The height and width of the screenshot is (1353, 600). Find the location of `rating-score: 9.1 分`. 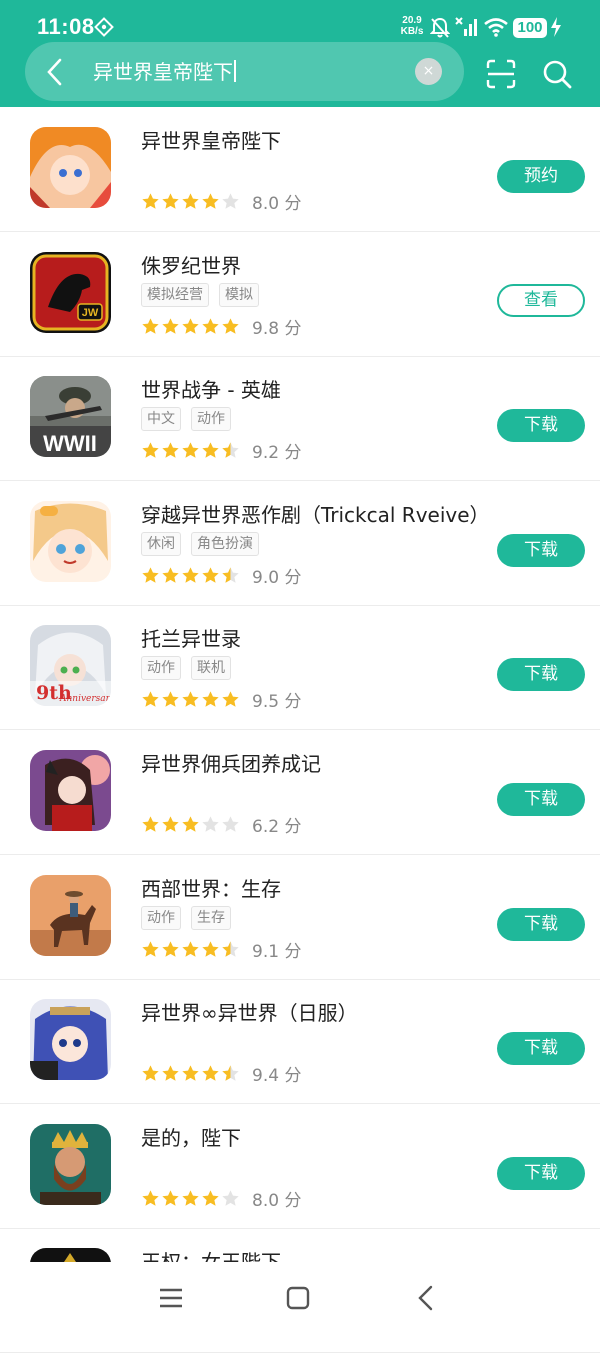

rating-score: 9.1 分 is located at coordinates (277, 951).